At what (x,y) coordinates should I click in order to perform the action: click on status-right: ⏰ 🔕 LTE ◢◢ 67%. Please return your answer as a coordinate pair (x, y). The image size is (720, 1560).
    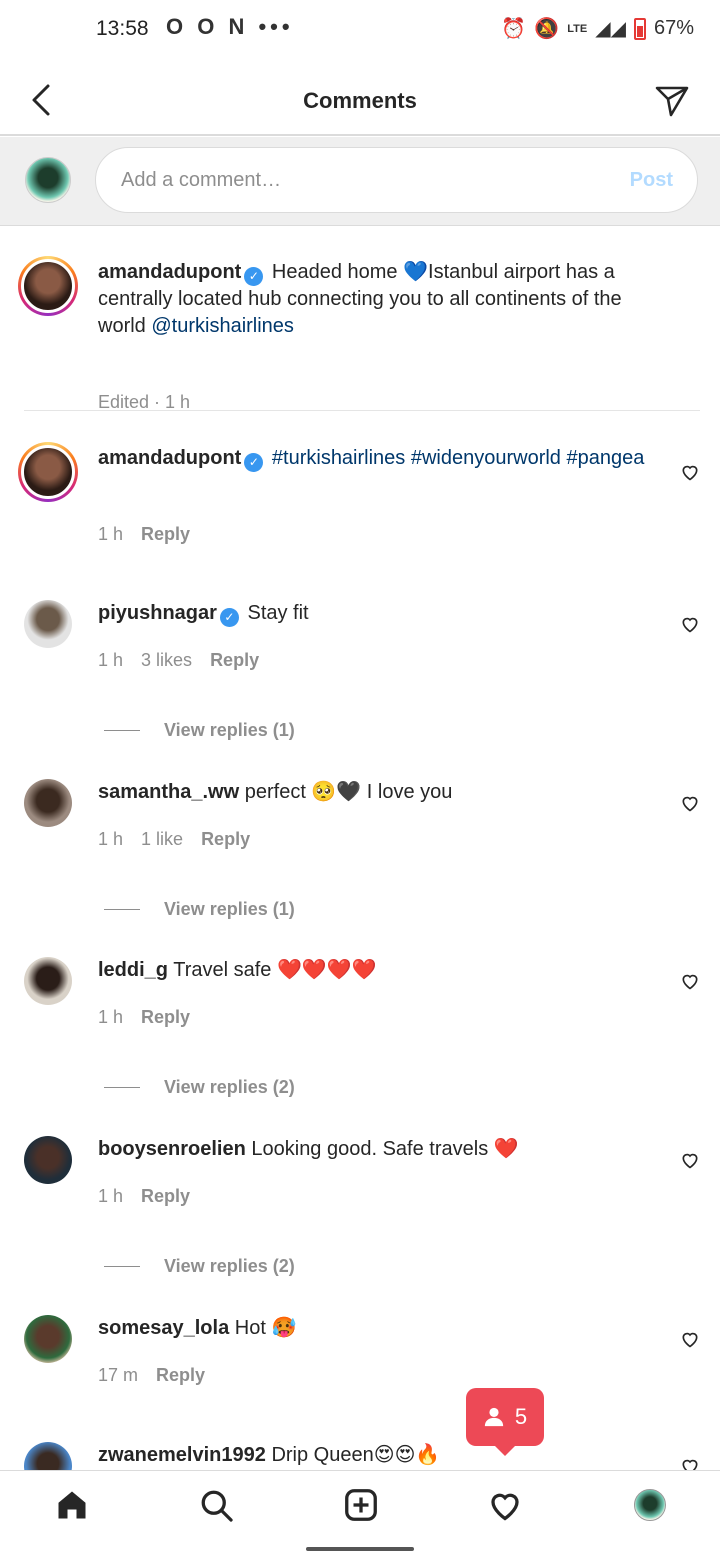
    Looking at the image, I should click on (597, 28).